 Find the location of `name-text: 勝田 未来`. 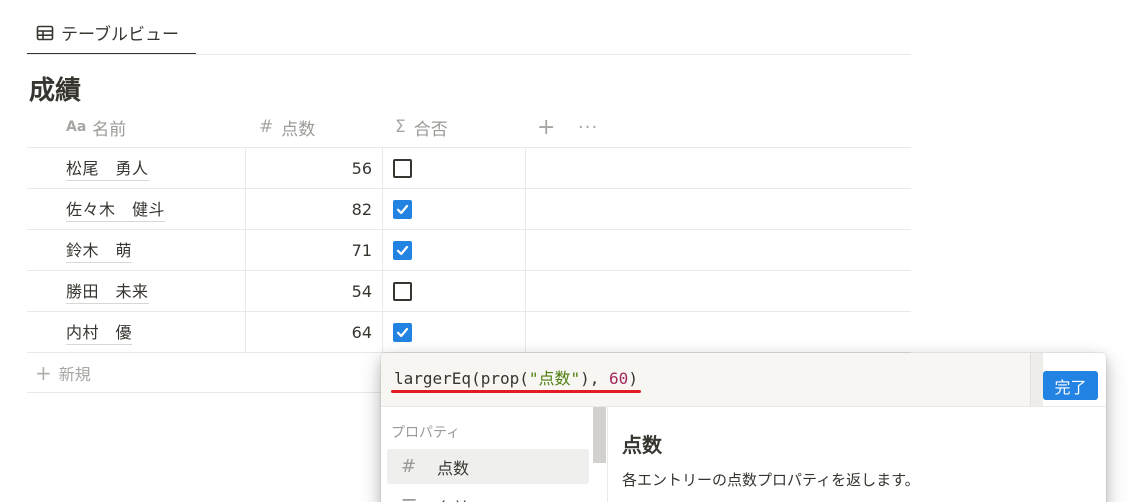

name-text: 勝田 未来 is located at coordinates (107, 291).